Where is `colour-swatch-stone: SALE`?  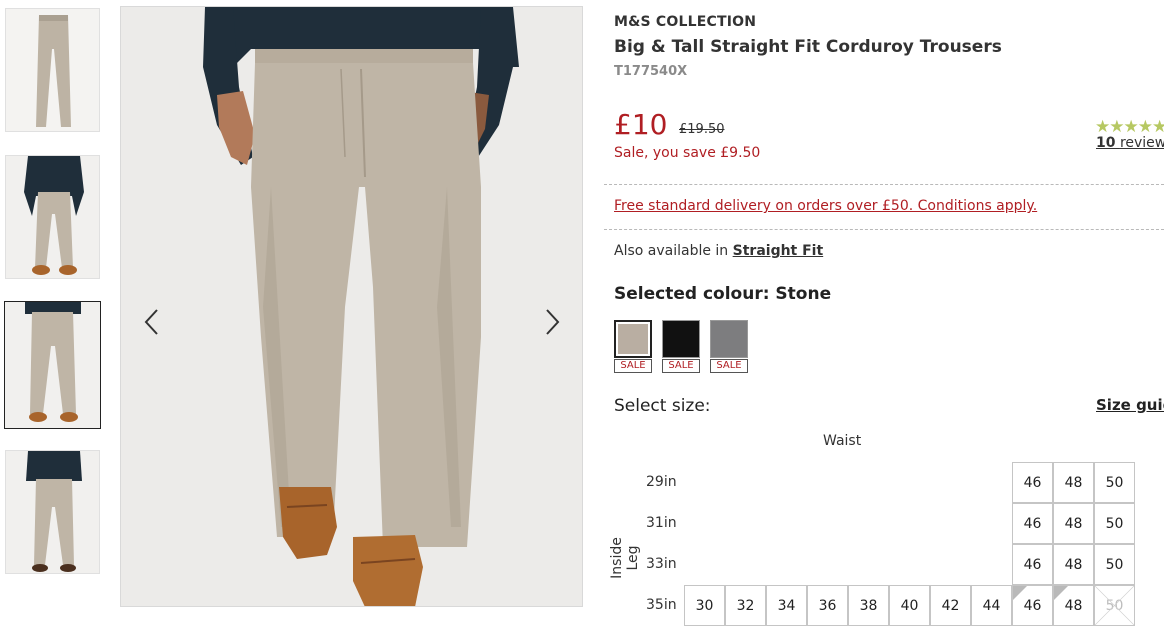
colour-swatch-stone: SALE is located at coordinates (633, 347).